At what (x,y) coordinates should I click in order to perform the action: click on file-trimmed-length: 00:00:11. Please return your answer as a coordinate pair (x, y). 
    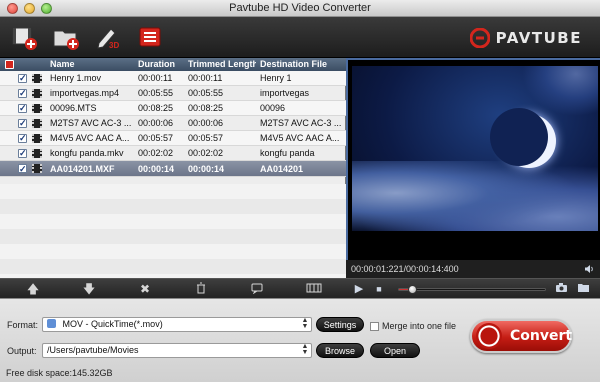
    Looking at the image, I should click on (205, 78).